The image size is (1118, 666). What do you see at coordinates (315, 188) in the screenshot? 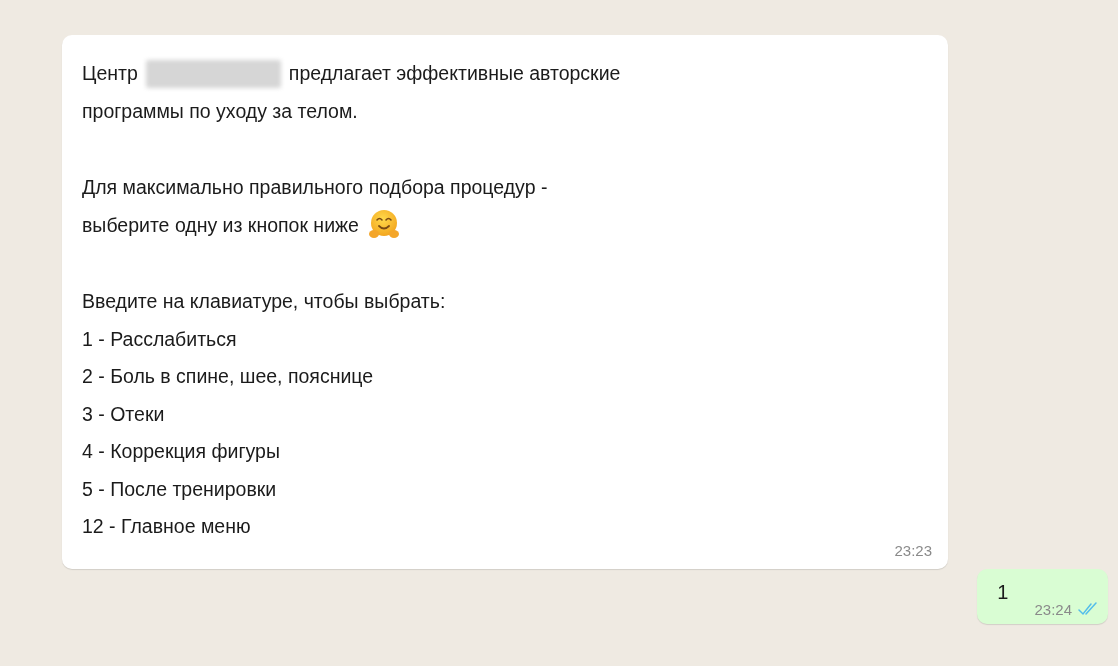
I see `message-text: Для максимально правильного подбора процедур -` at bounding box center [315, 188].